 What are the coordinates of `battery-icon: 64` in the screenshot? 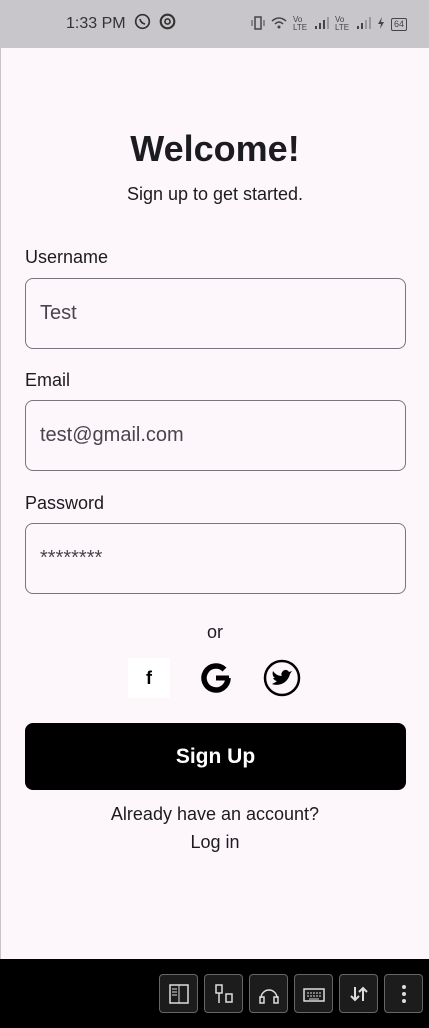 It's located at (398, 24).